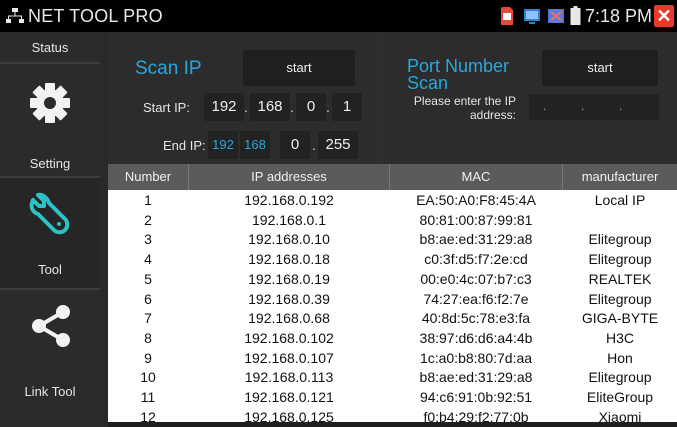 The image size is (677, 427). Describe the element at coordinates (575, 15) in the screenshot. I see `battery-icon` at that location.